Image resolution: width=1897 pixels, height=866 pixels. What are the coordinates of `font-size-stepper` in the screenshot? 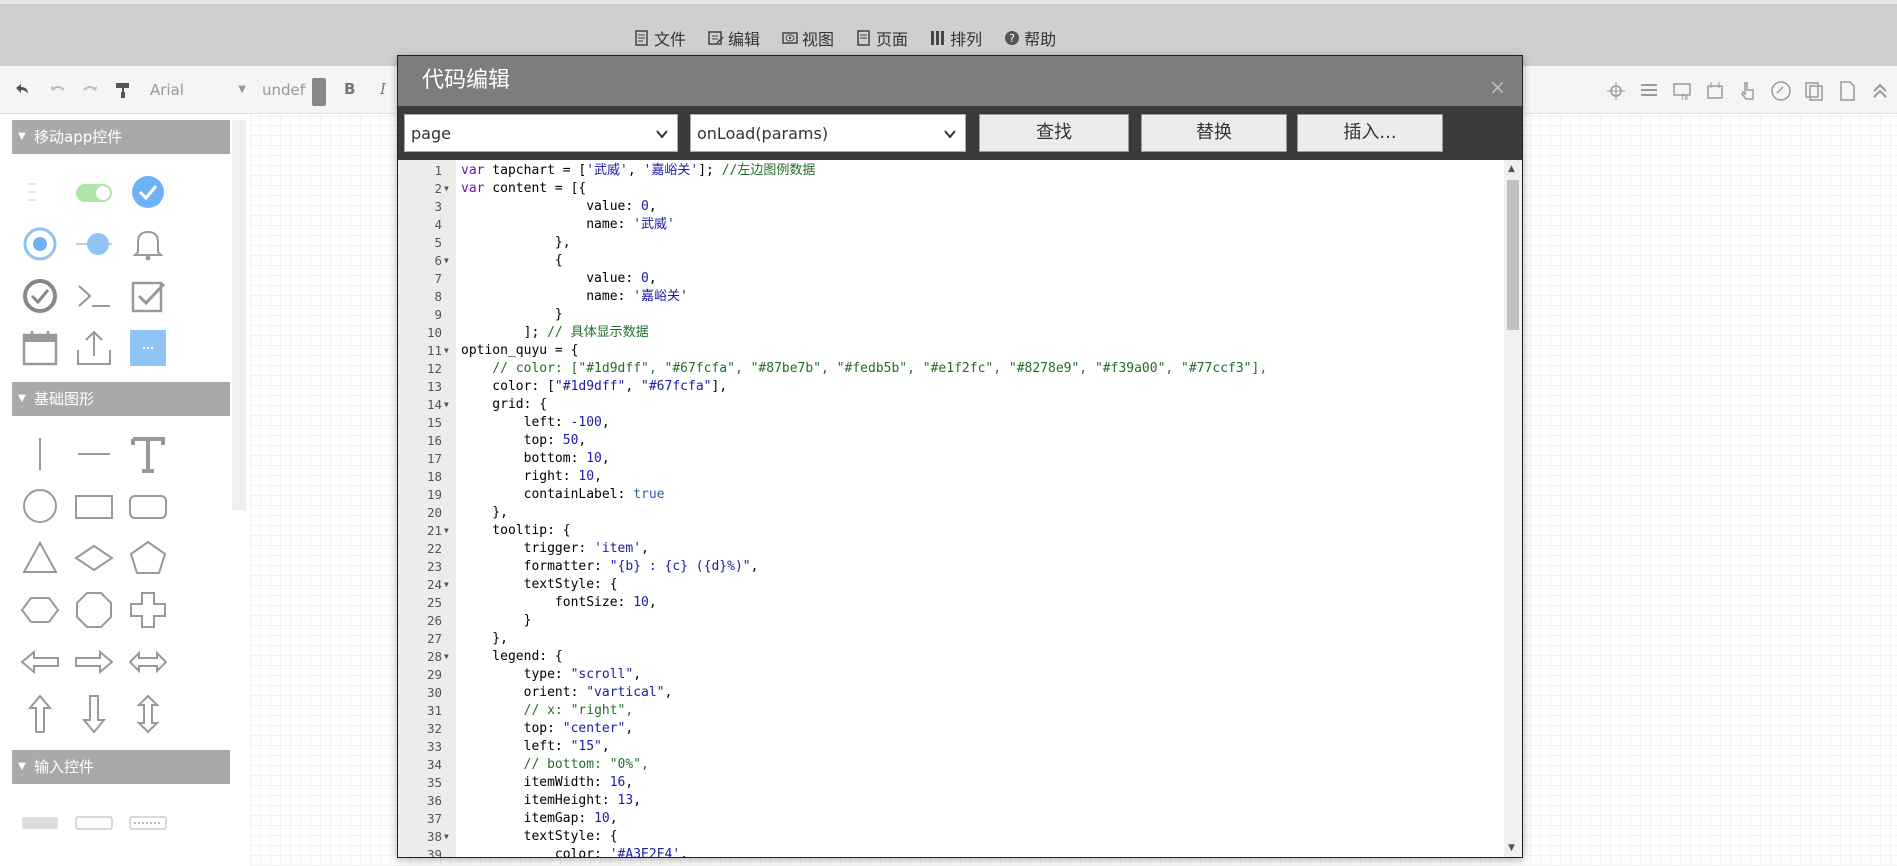 It's located at (319, 92).